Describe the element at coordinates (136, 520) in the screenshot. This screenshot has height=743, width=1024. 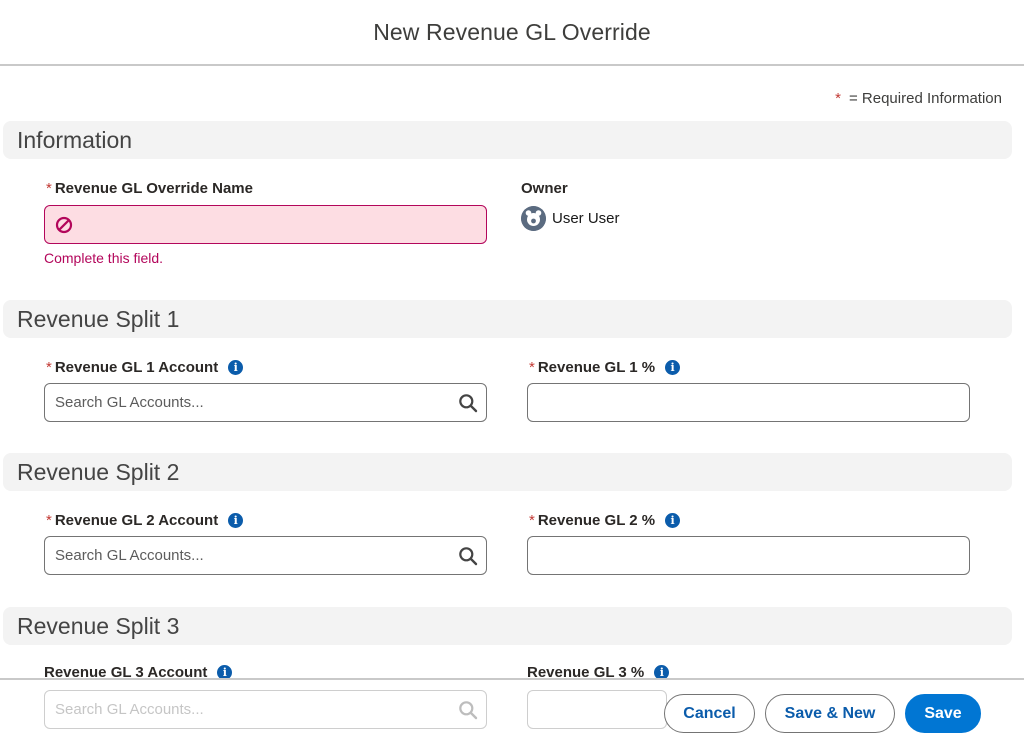
I see `label-text: Revenue GL 2 Account` at that location.